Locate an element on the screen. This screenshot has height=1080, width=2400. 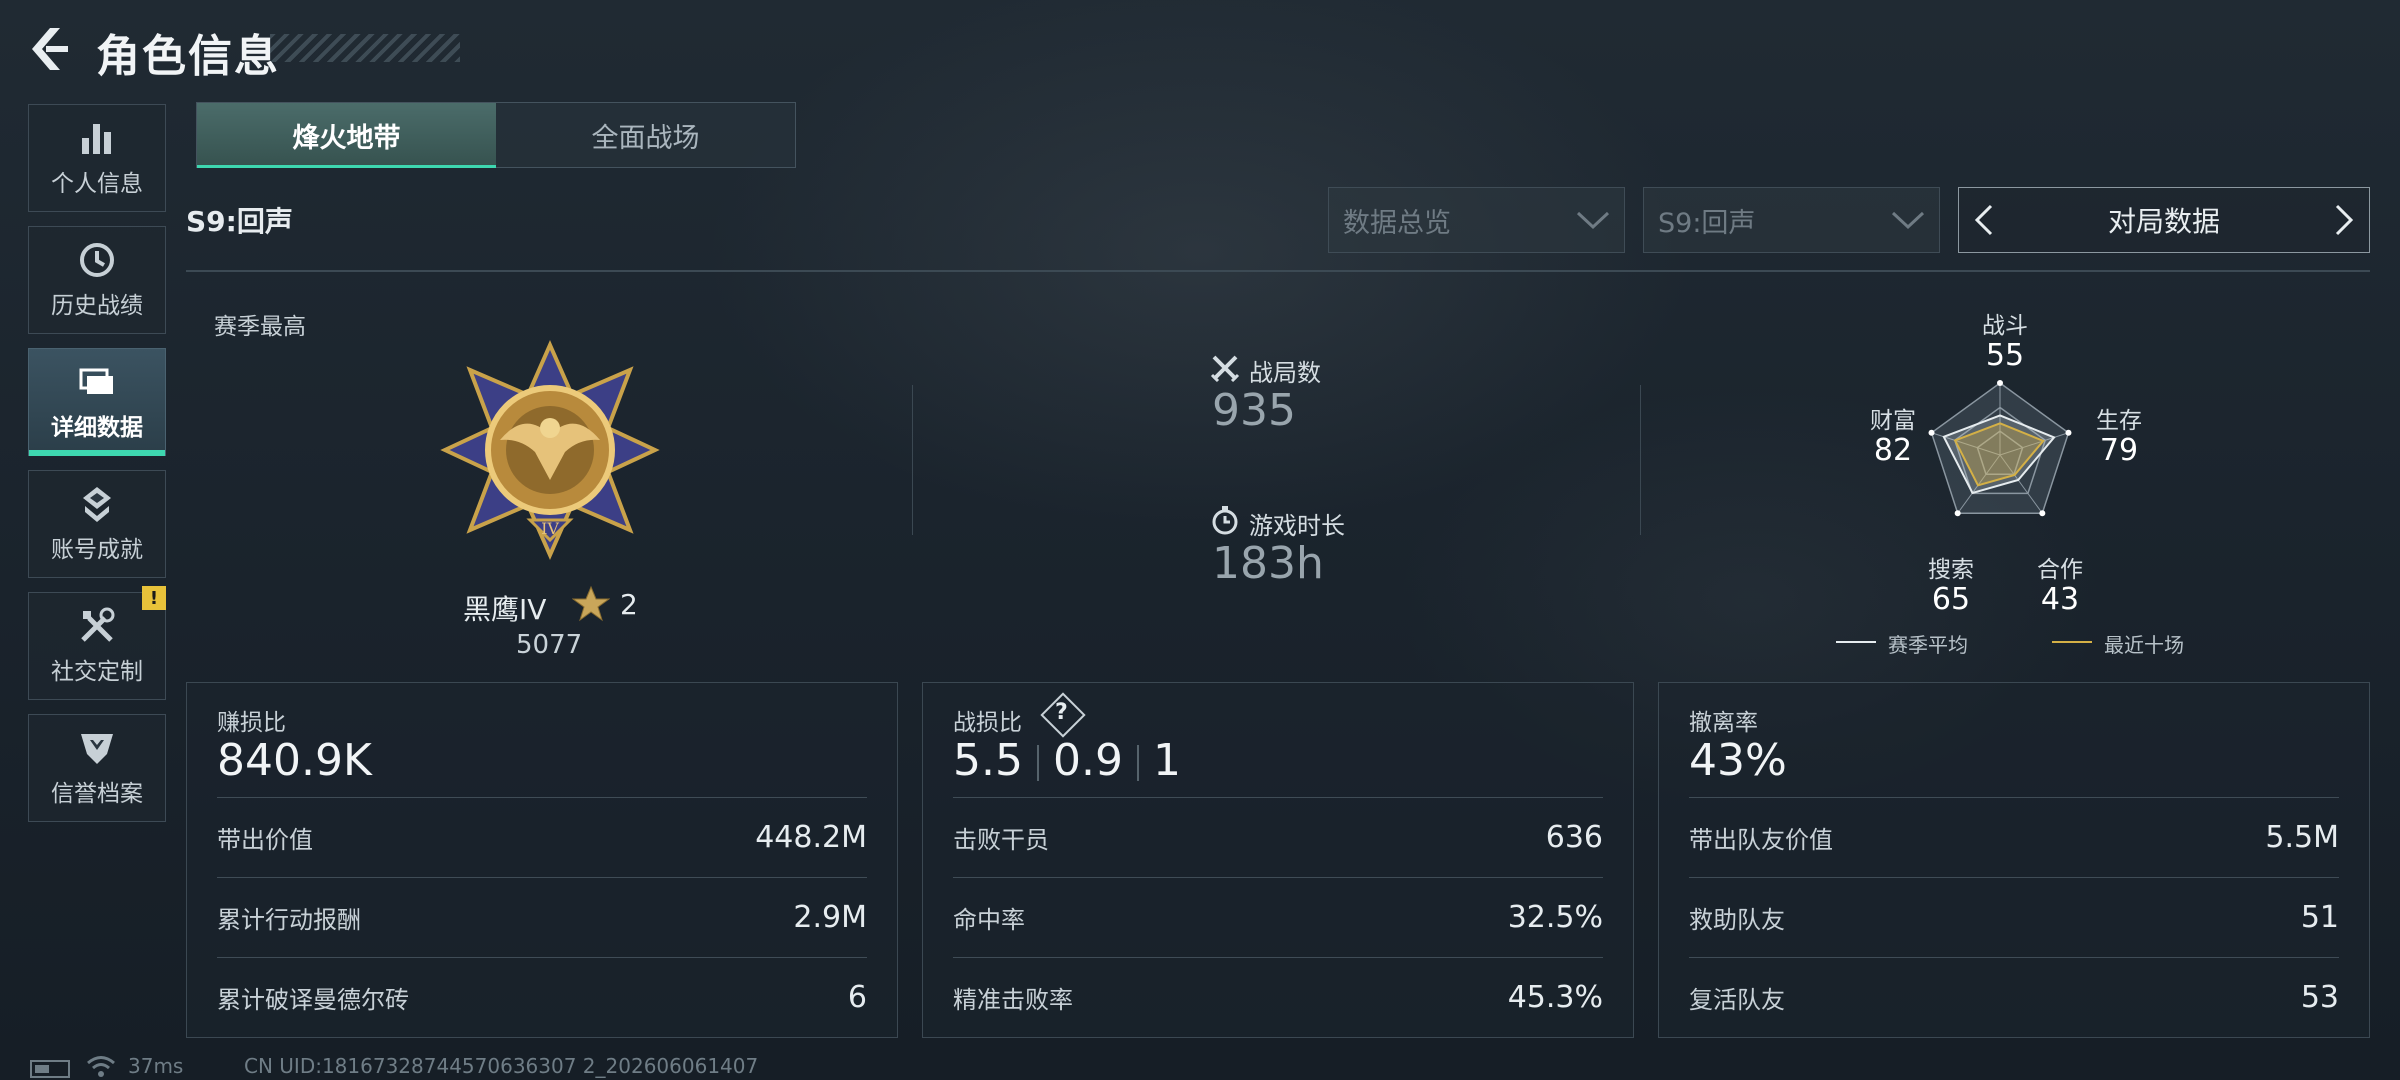
achievement-icon is located at coordinates (97, 504).